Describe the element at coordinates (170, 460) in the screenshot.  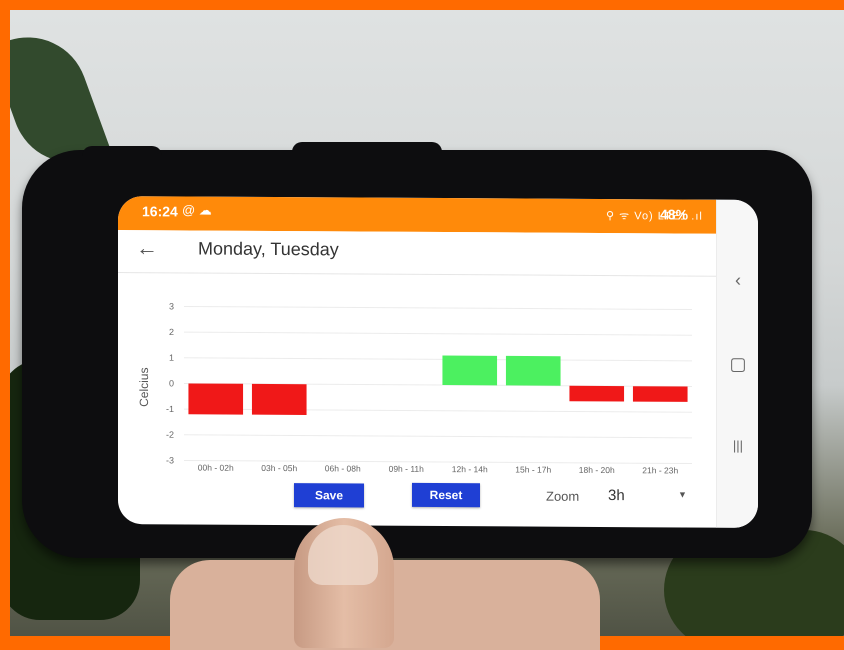
I see `y-tick-label: -3` at that location.